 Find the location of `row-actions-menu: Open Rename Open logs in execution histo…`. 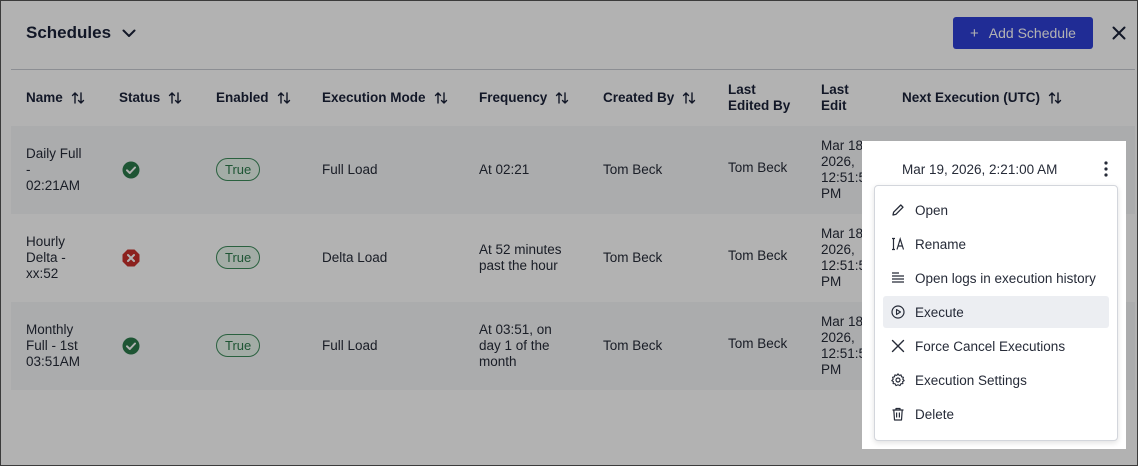

row-actions-menu: Open Rename Open logs in execution histo… is located at coordinates (996, 313).